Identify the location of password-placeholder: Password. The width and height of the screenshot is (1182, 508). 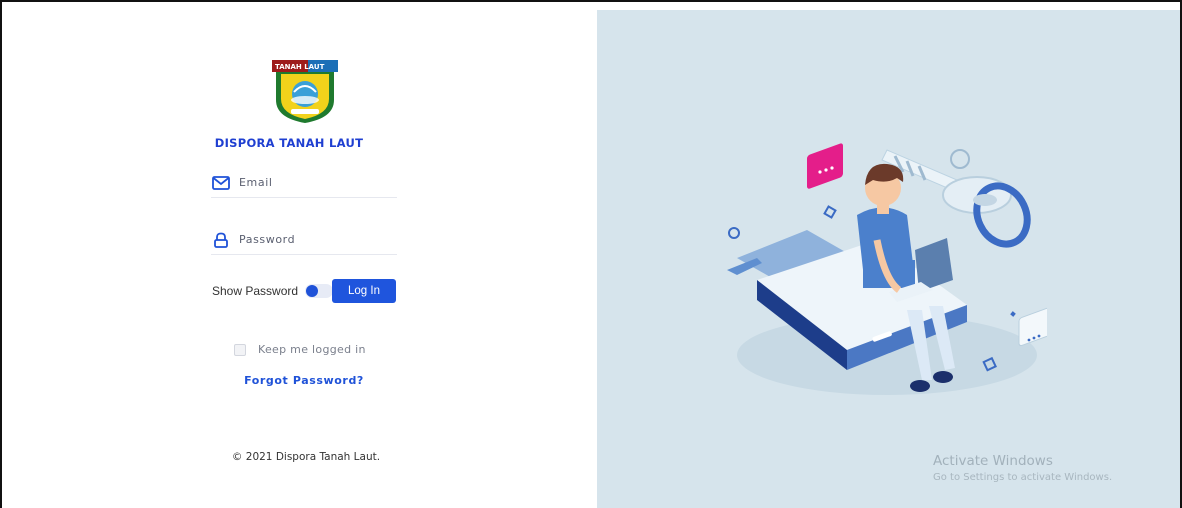
(267, 239).